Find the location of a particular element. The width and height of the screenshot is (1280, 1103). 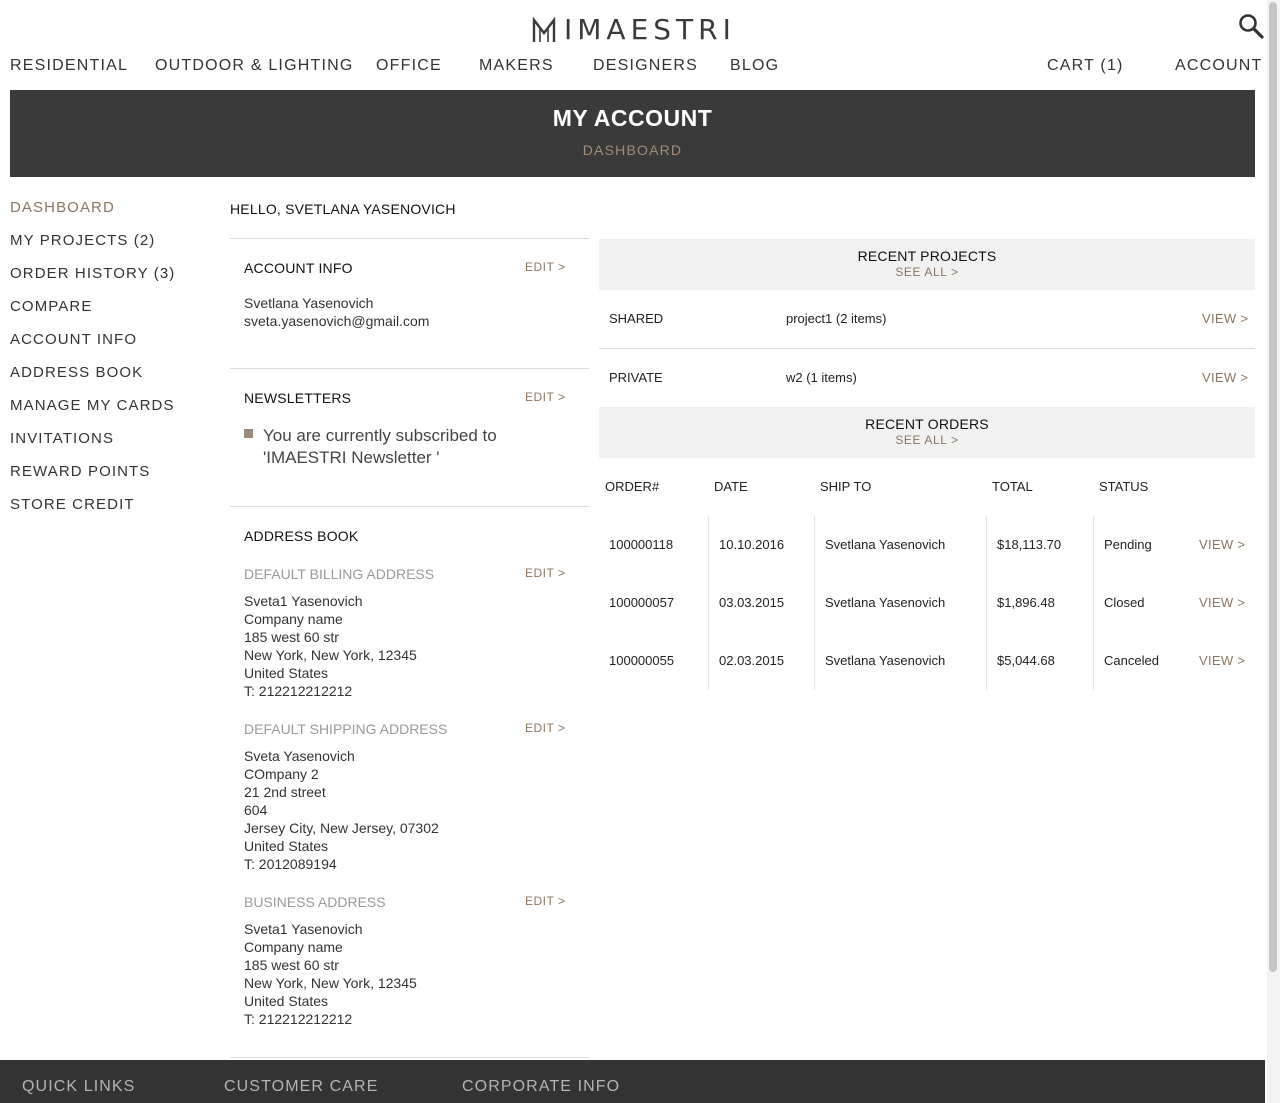

address-line: Sveta Yasenovich is located at coordinates (299, 756).